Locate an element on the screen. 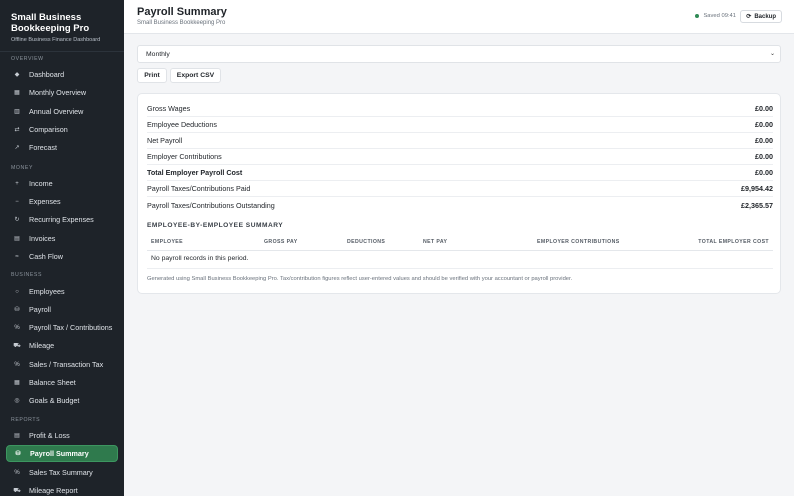 The height and width of the screenshot is (496, 794). sidebar-item-balance-sheet: ▦ Balance Sheet is located at coordinates (62, 382).